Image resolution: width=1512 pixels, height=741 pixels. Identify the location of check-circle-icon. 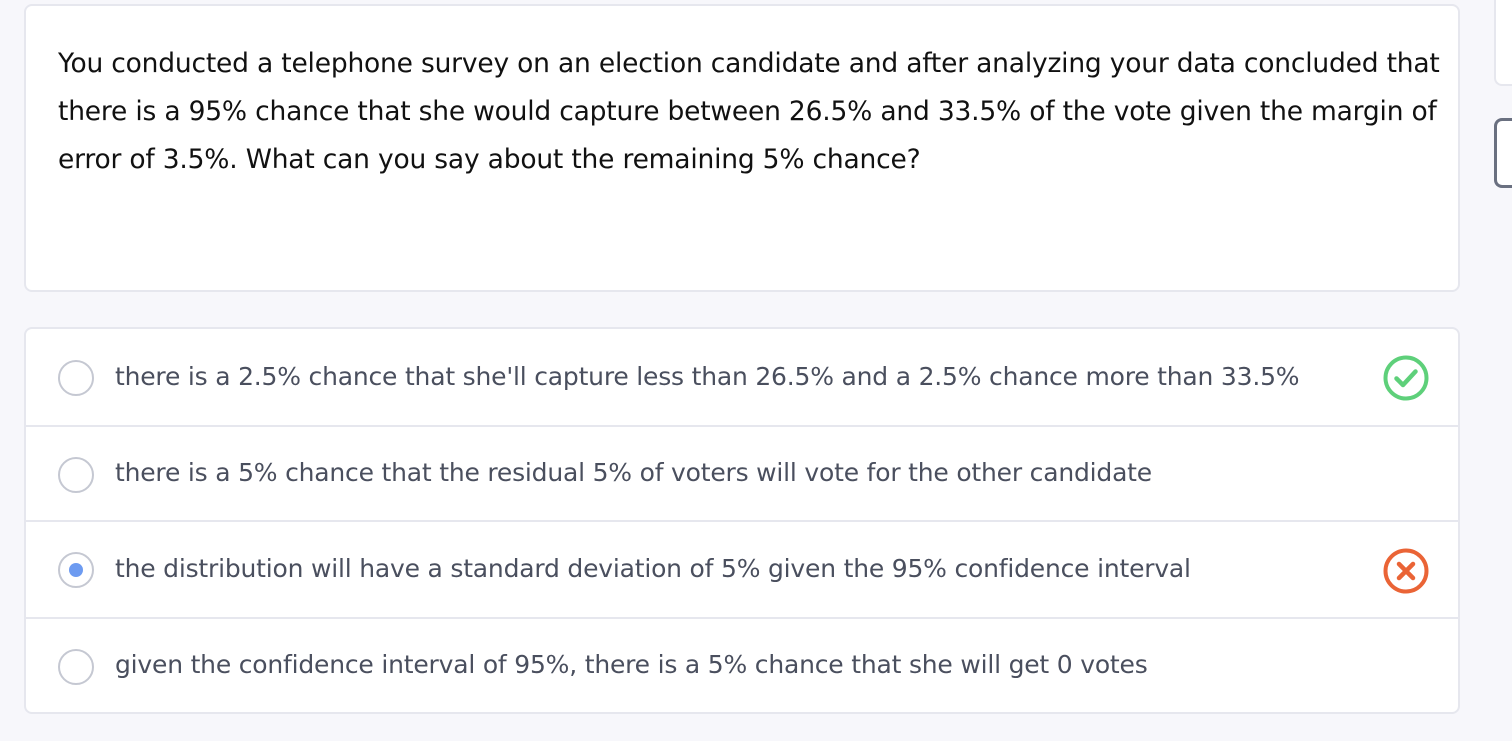
(1406, 378).